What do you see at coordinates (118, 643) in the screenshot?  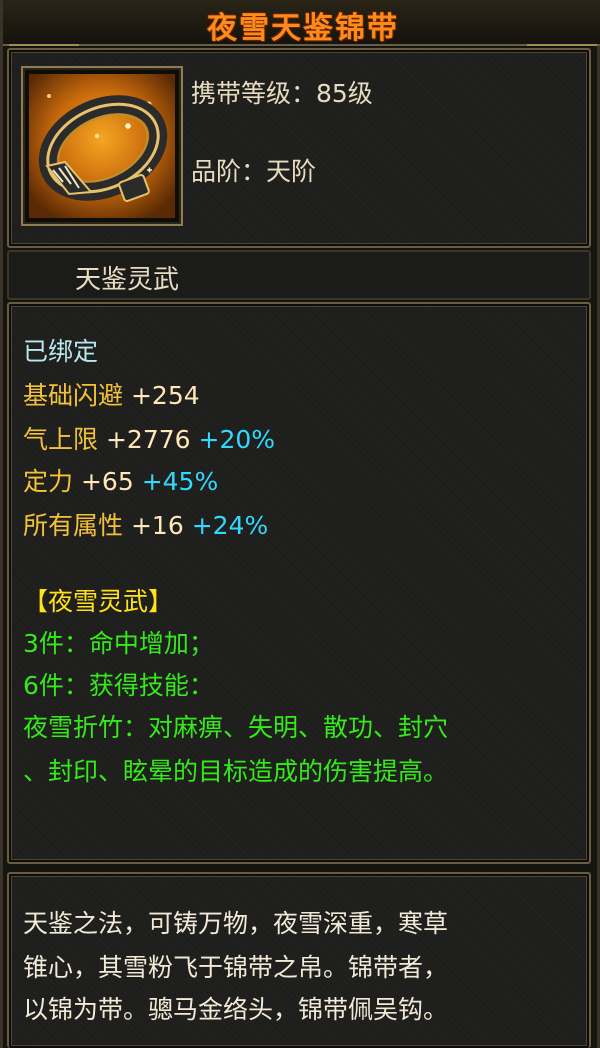 I see `set-effect-line: 3件：命中增加；` at bounding box center [118, 643].